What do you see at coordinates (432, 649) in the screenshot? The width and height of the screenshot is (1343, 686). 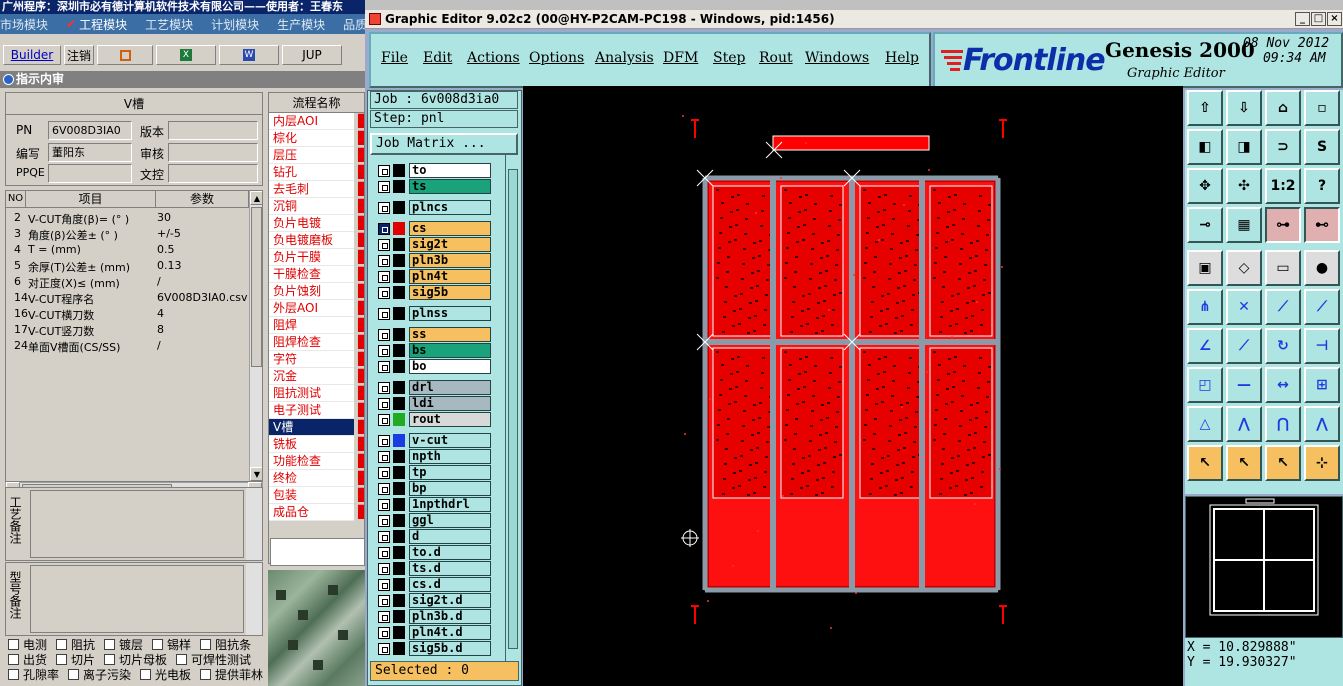 I see `layer-row: sig5b.d` at bounding box center [432, 649].